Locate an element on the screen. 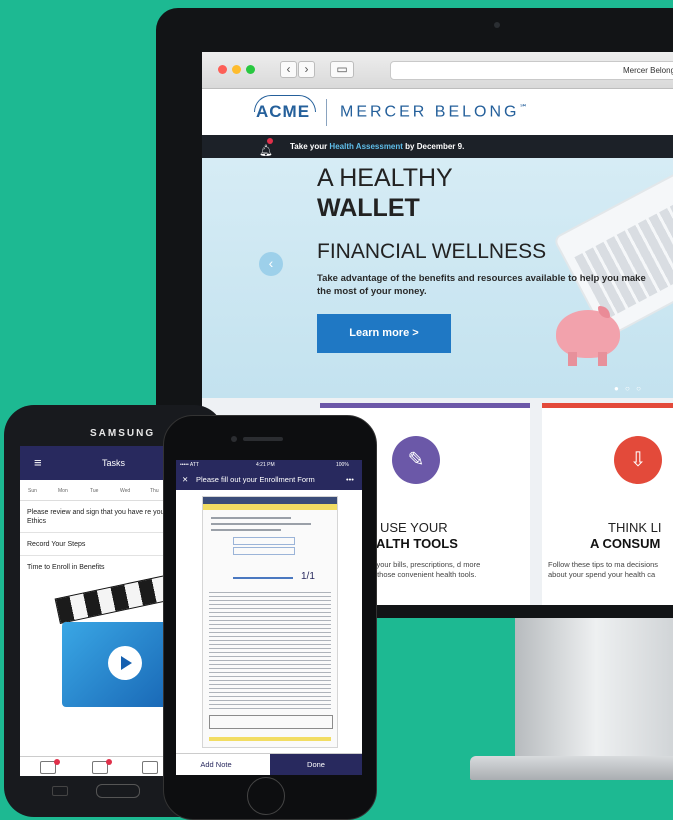 Image resolution: width=673 pixels, height=820 pixels. back-key-icon is located at coordinates (60, 791).